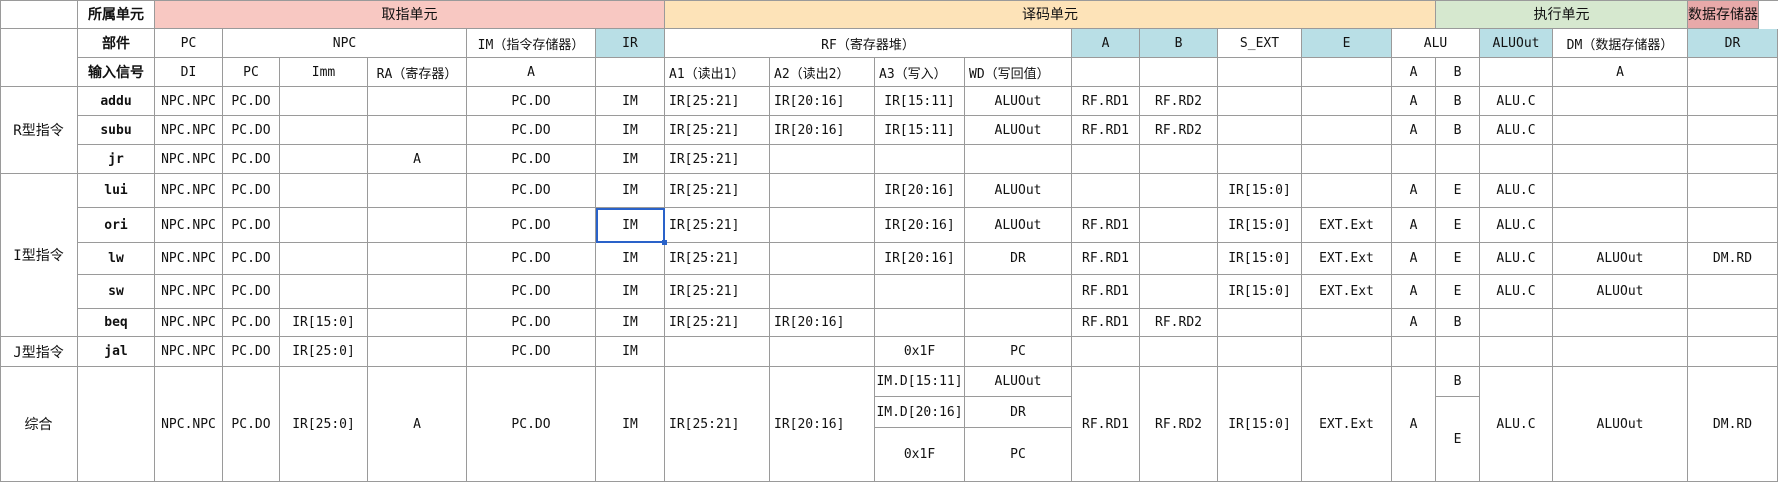 Image resolution: width=1778 pixels, height=482 pixels. Describe the element at coordinates (39, 130) in the screenshot. I see `group-r-type: R型指令` at that location.